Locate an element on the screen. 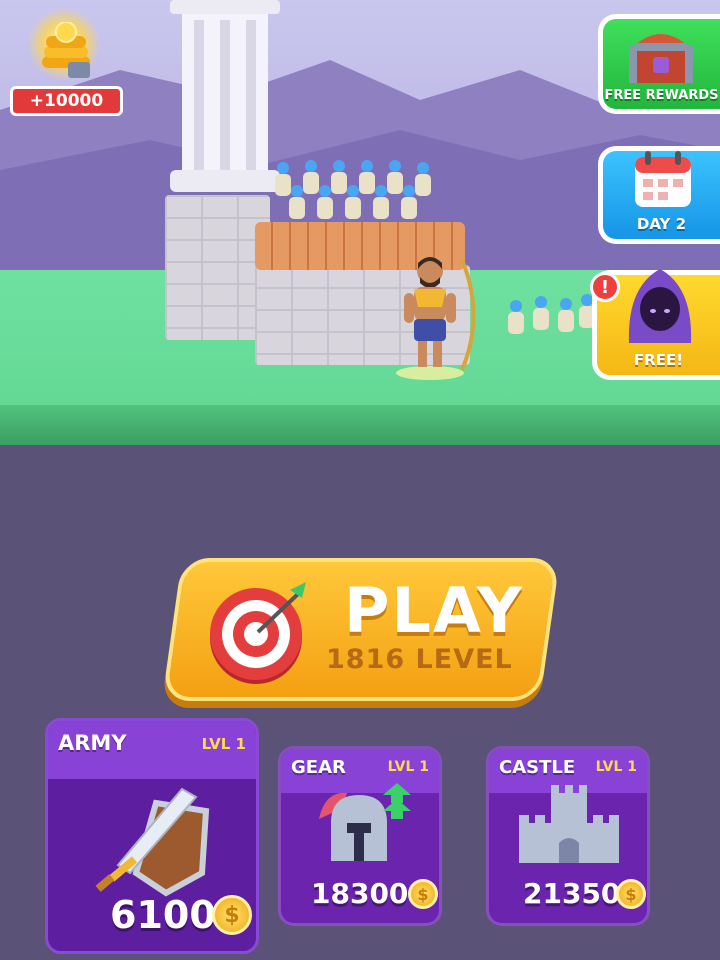 The image size is (720, 960). sword-shield-icon is located at coordinates (152, 842).